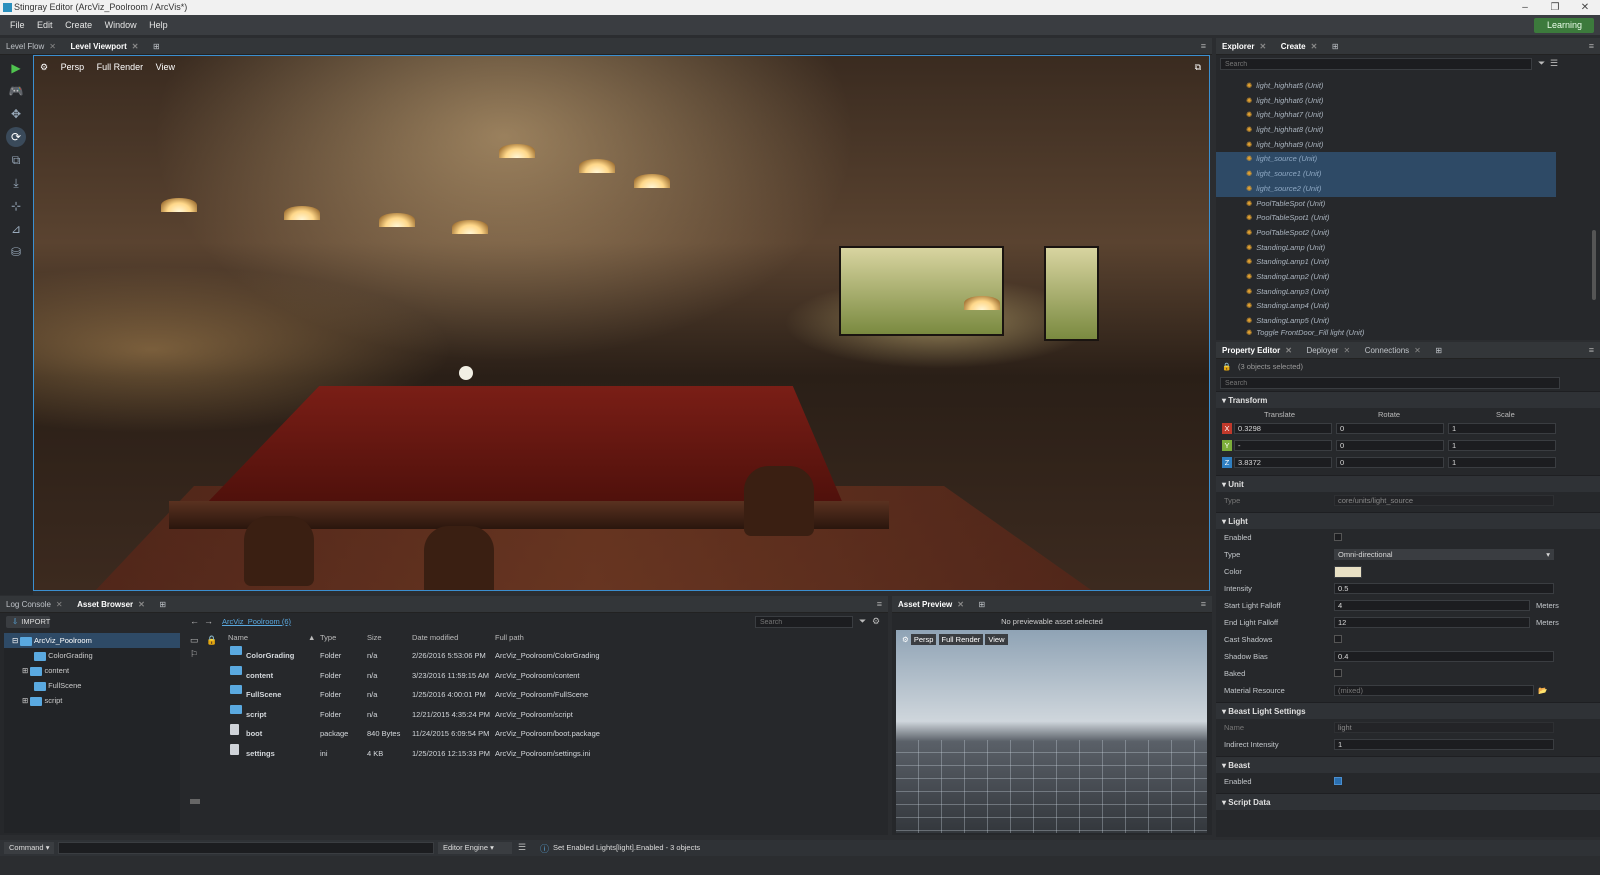  Describe the element at coordinates (1299, 46) in the screenshot. I see `tab-create: Create ✕` at that location.